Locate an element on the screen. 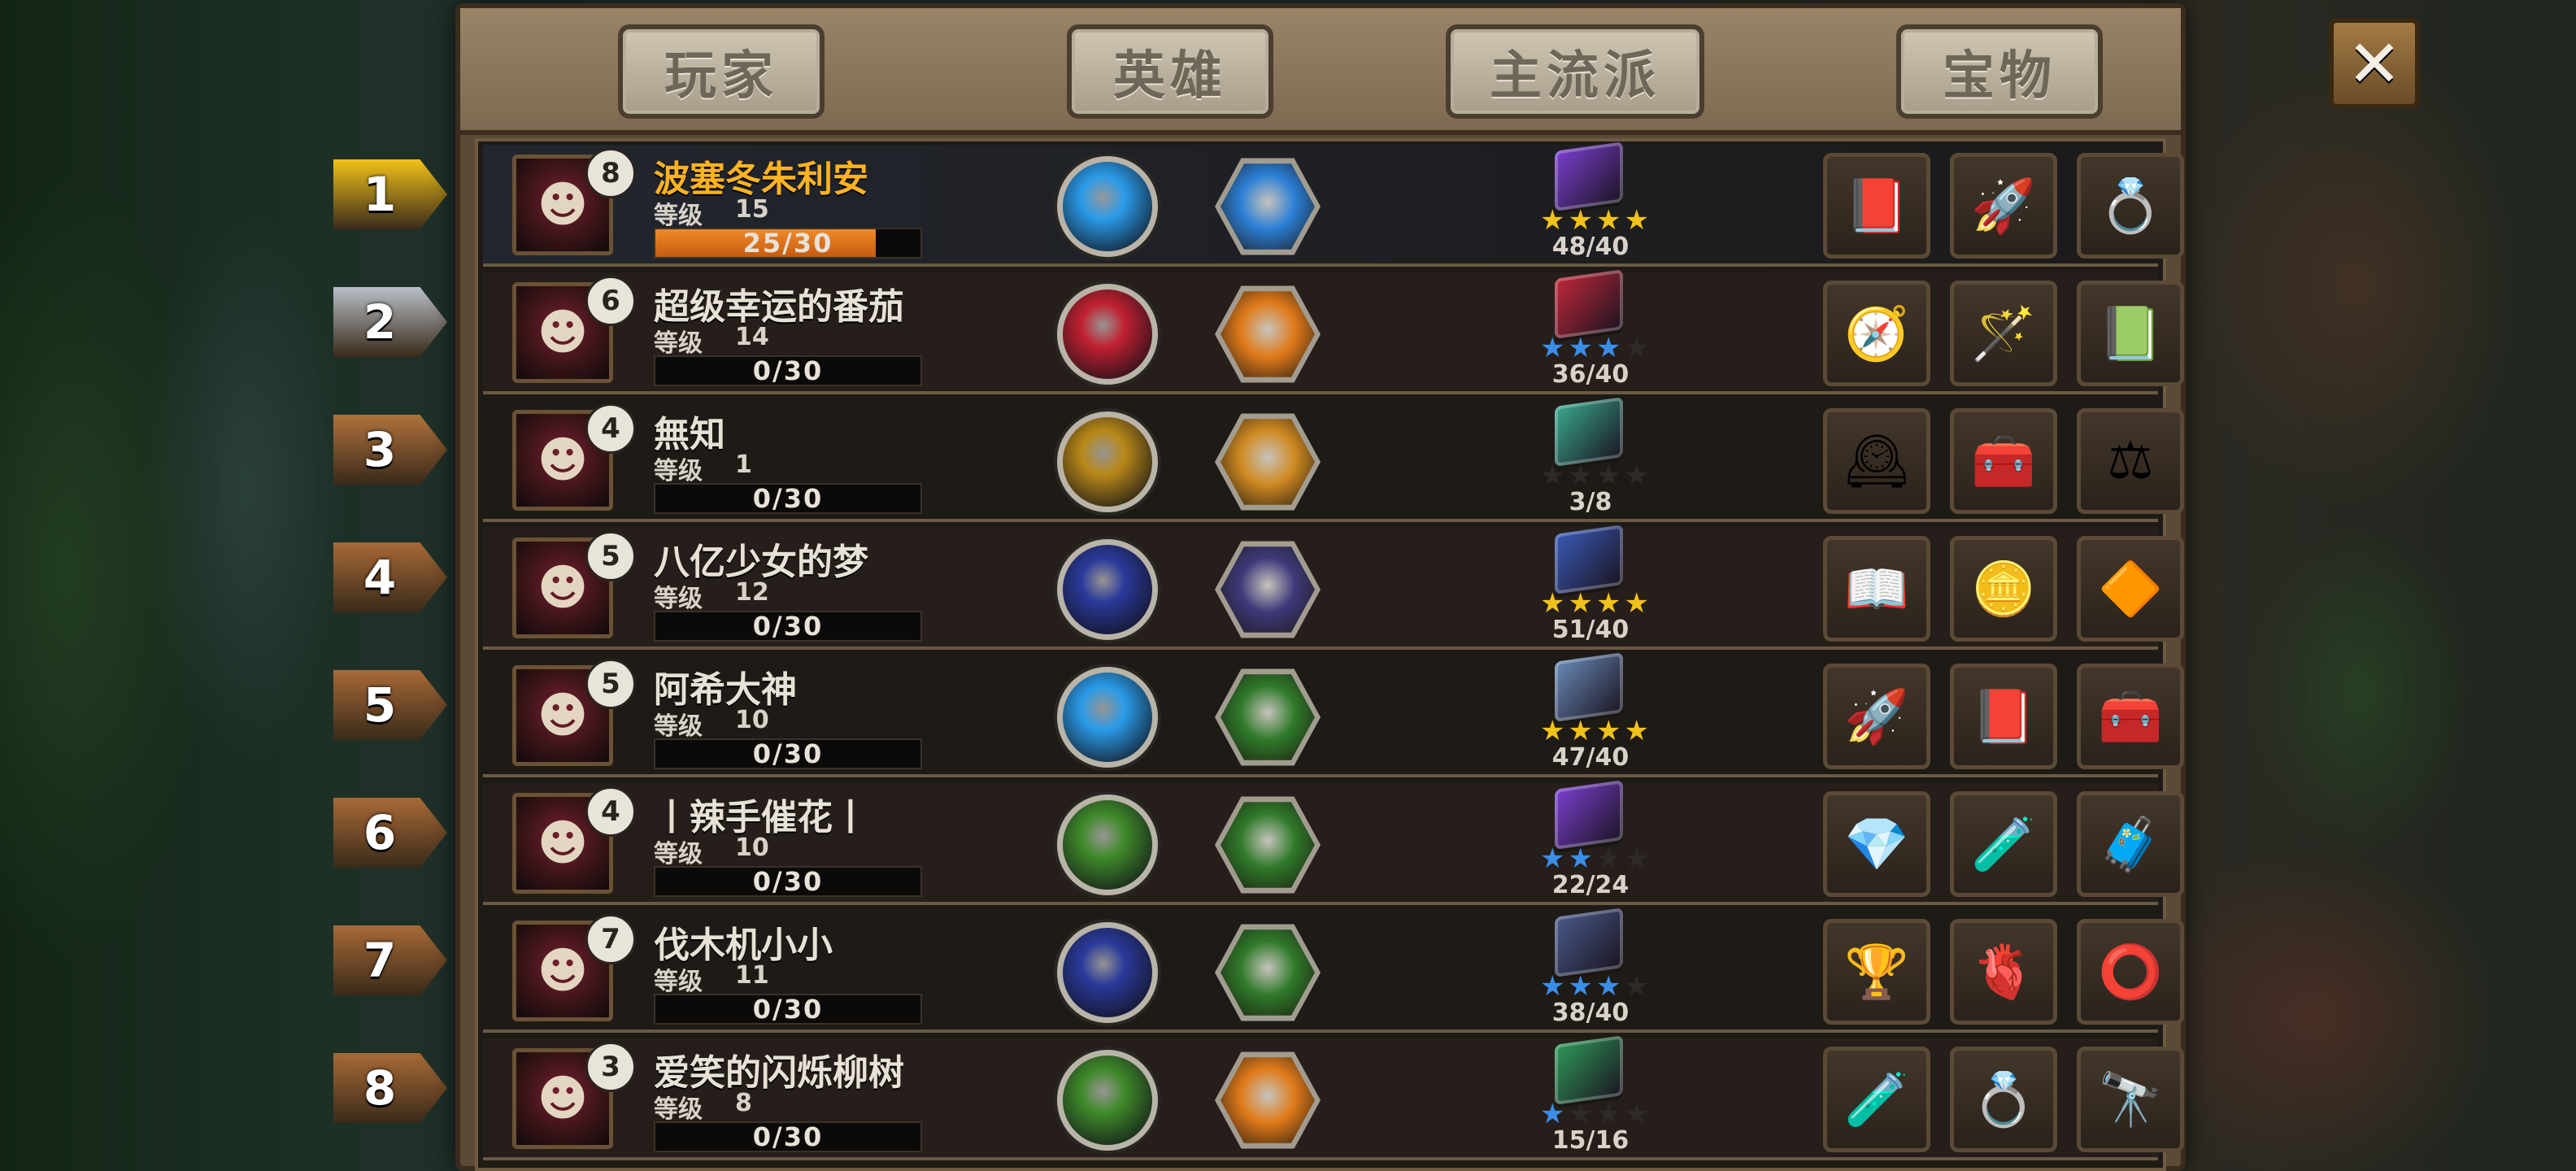  amber-crystal-icon: 🔶 is located at coordinates (2131, 589).